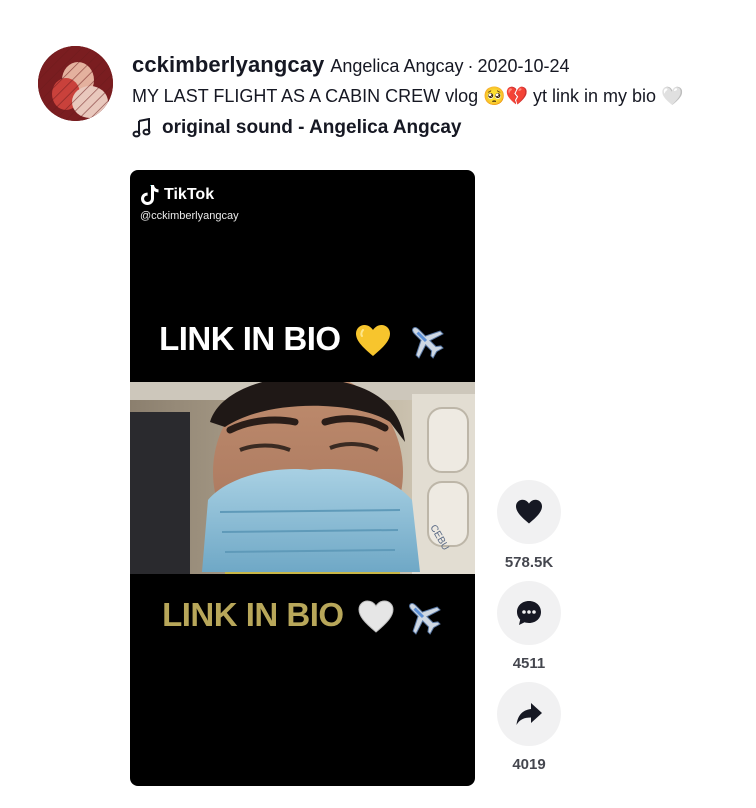 Image resolution: width=756 pixels, height=808 pixels. I want to click on music-link: original sound - Angelica Angcay, so click(434, 128).